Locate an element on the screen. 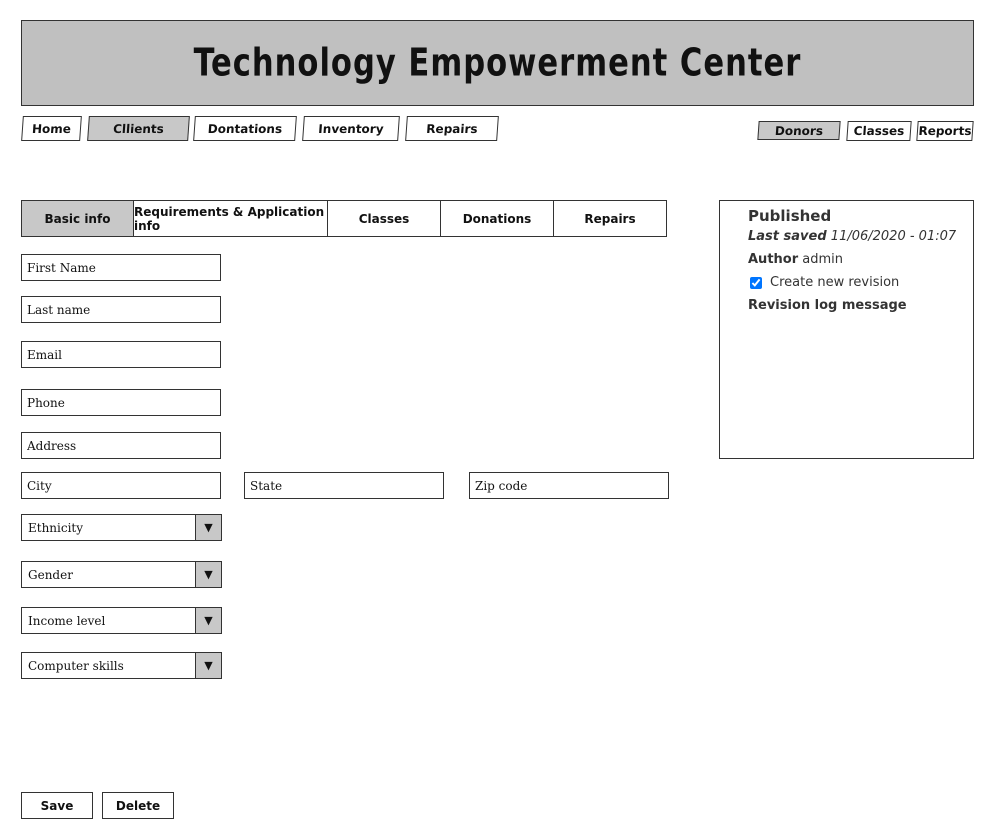 The width and height of the screenshot is (993, 838). ethnicity-select: Ethnicity ▼ is located at coordinates (121, 527).